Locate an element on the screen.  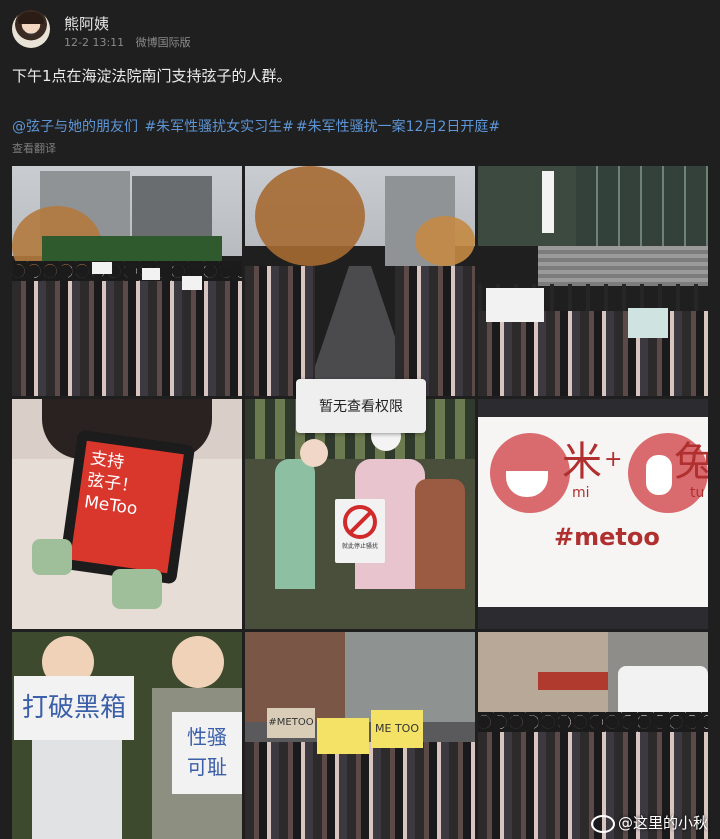
sign-char-mi: 米 is located at coordinates (582, 462).